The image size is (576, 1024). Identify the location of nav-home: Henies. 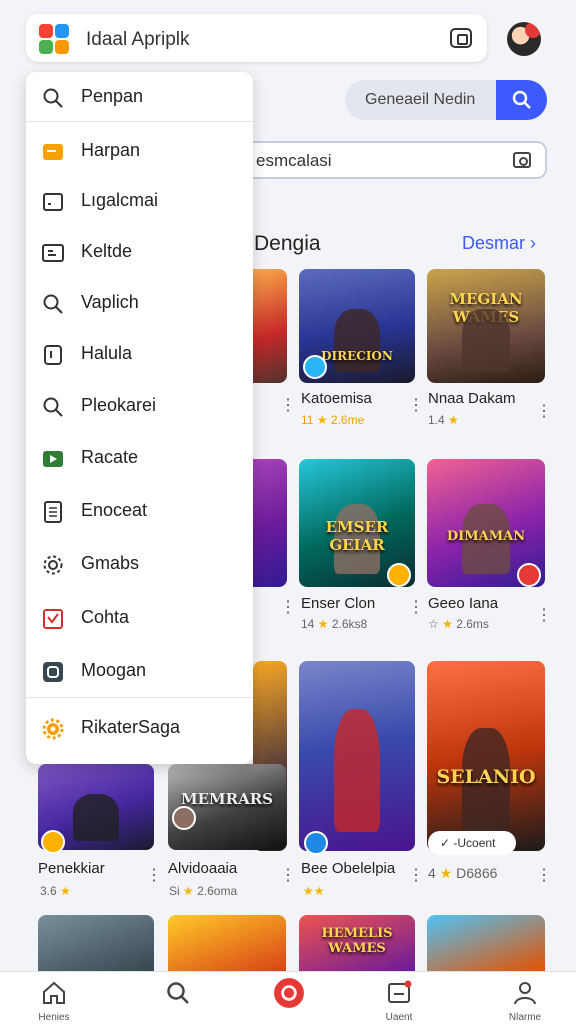
(54, 998).